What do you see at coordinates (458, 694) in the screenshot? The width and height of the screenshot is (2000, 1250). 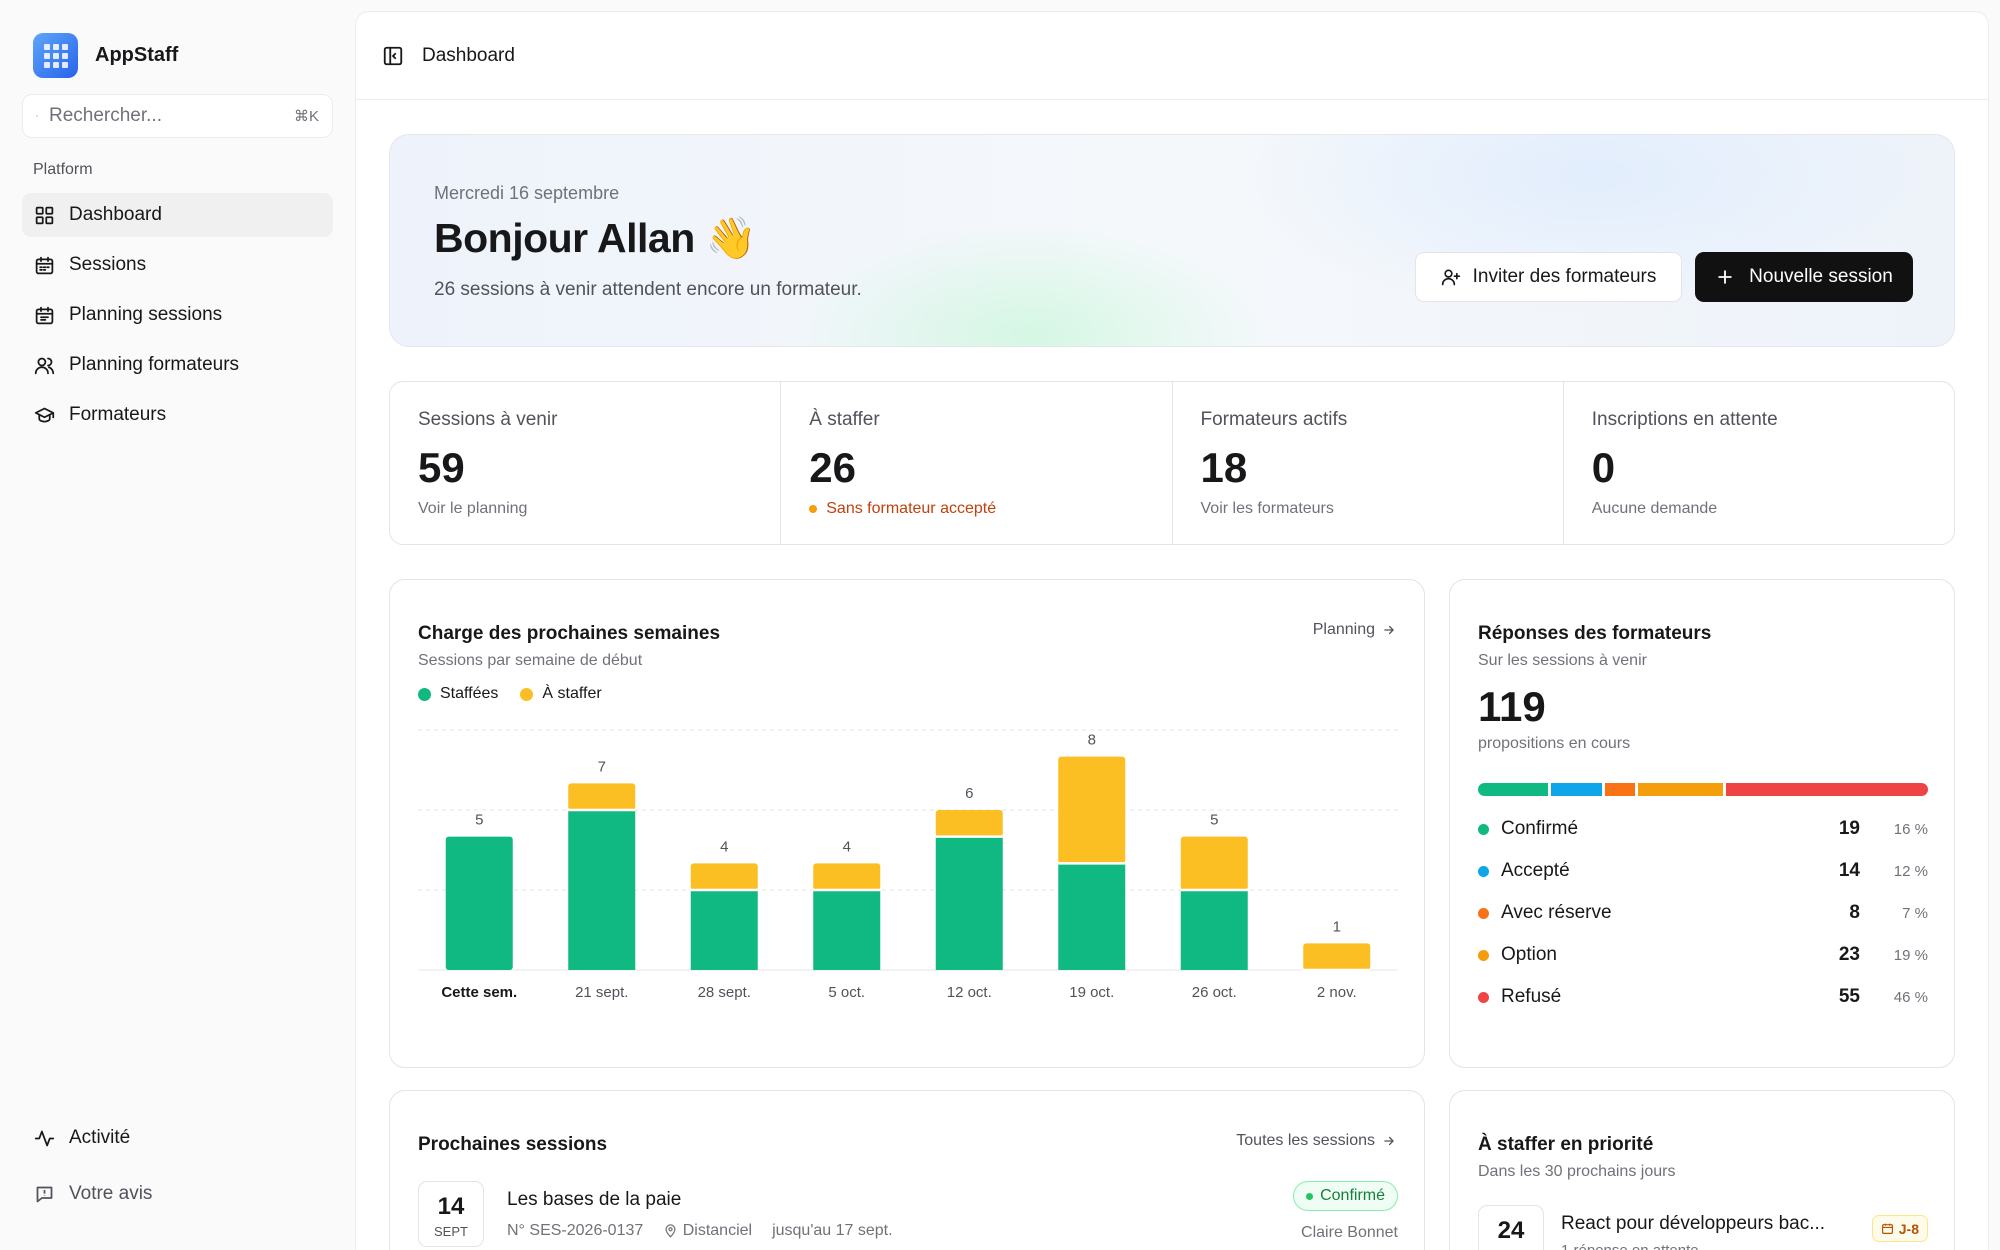 I see `legend-item-staffees: Staffées` at bounding box center [458, 694].